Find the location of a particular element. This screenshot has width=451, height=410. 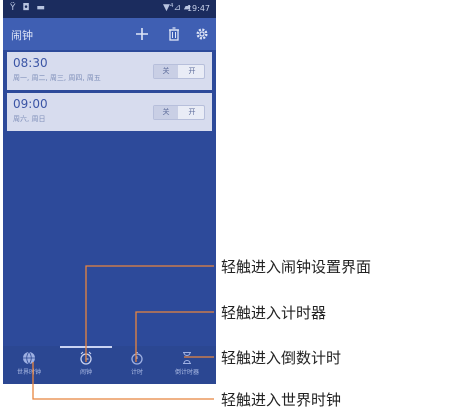

callout-countdown: 轻触进入倒数计时 is located at coordinates (281, 358).